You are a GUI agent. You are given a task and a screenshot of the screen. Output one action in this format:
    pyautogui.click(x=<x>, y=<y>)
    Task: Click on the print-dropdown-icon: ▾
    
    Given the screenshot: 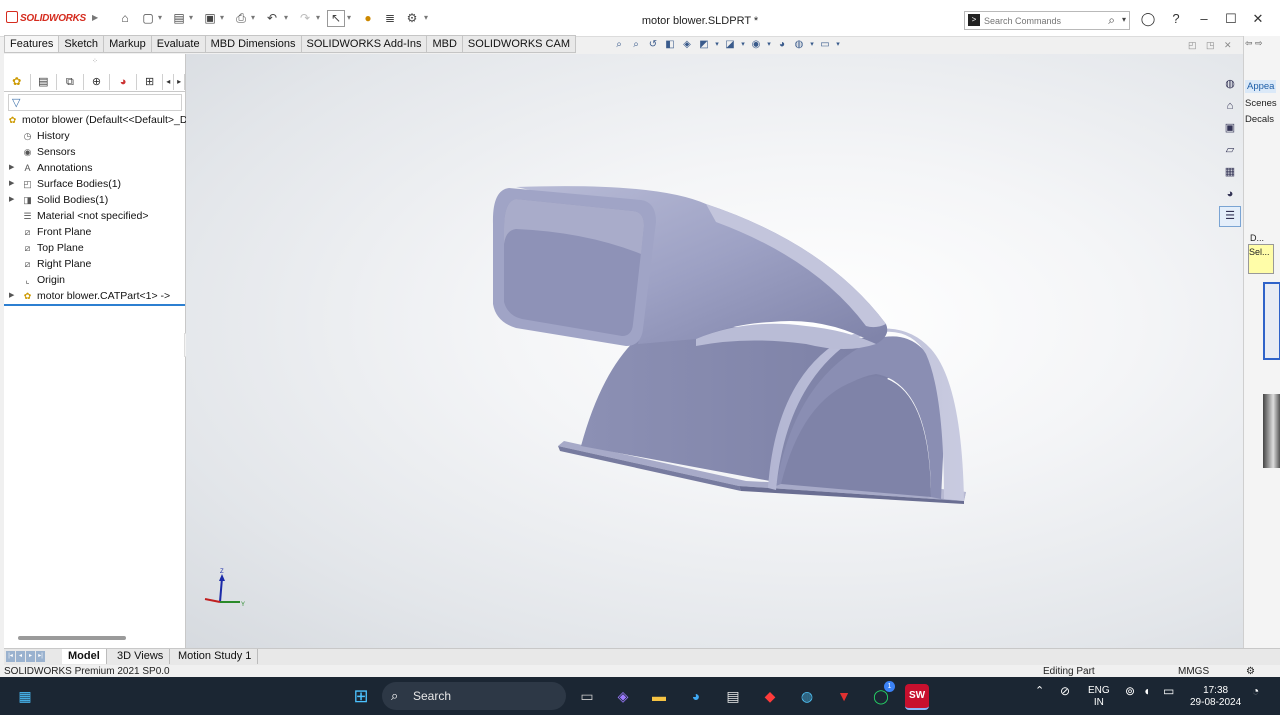 What is the action you would take?
    pyautogui.click(x=254, y=17)
    